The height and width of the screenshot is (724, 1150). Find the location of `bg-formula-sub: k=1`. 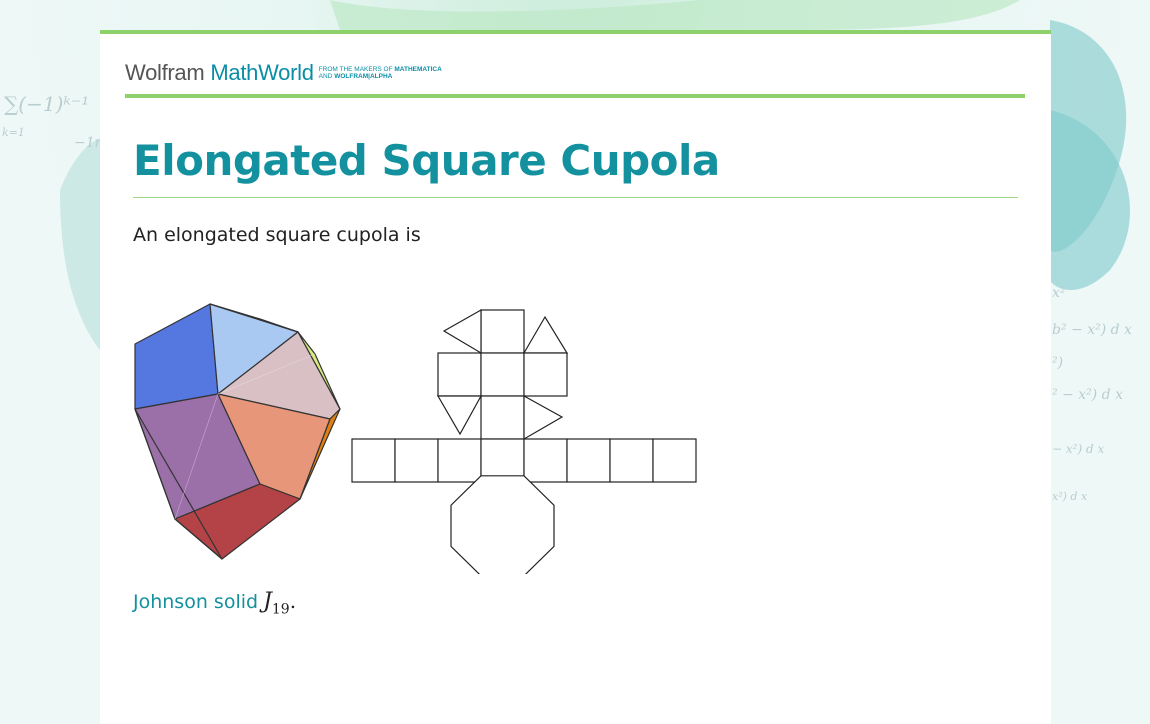

bg-formula-sub: k=1 is located at coordinates (13, 132).